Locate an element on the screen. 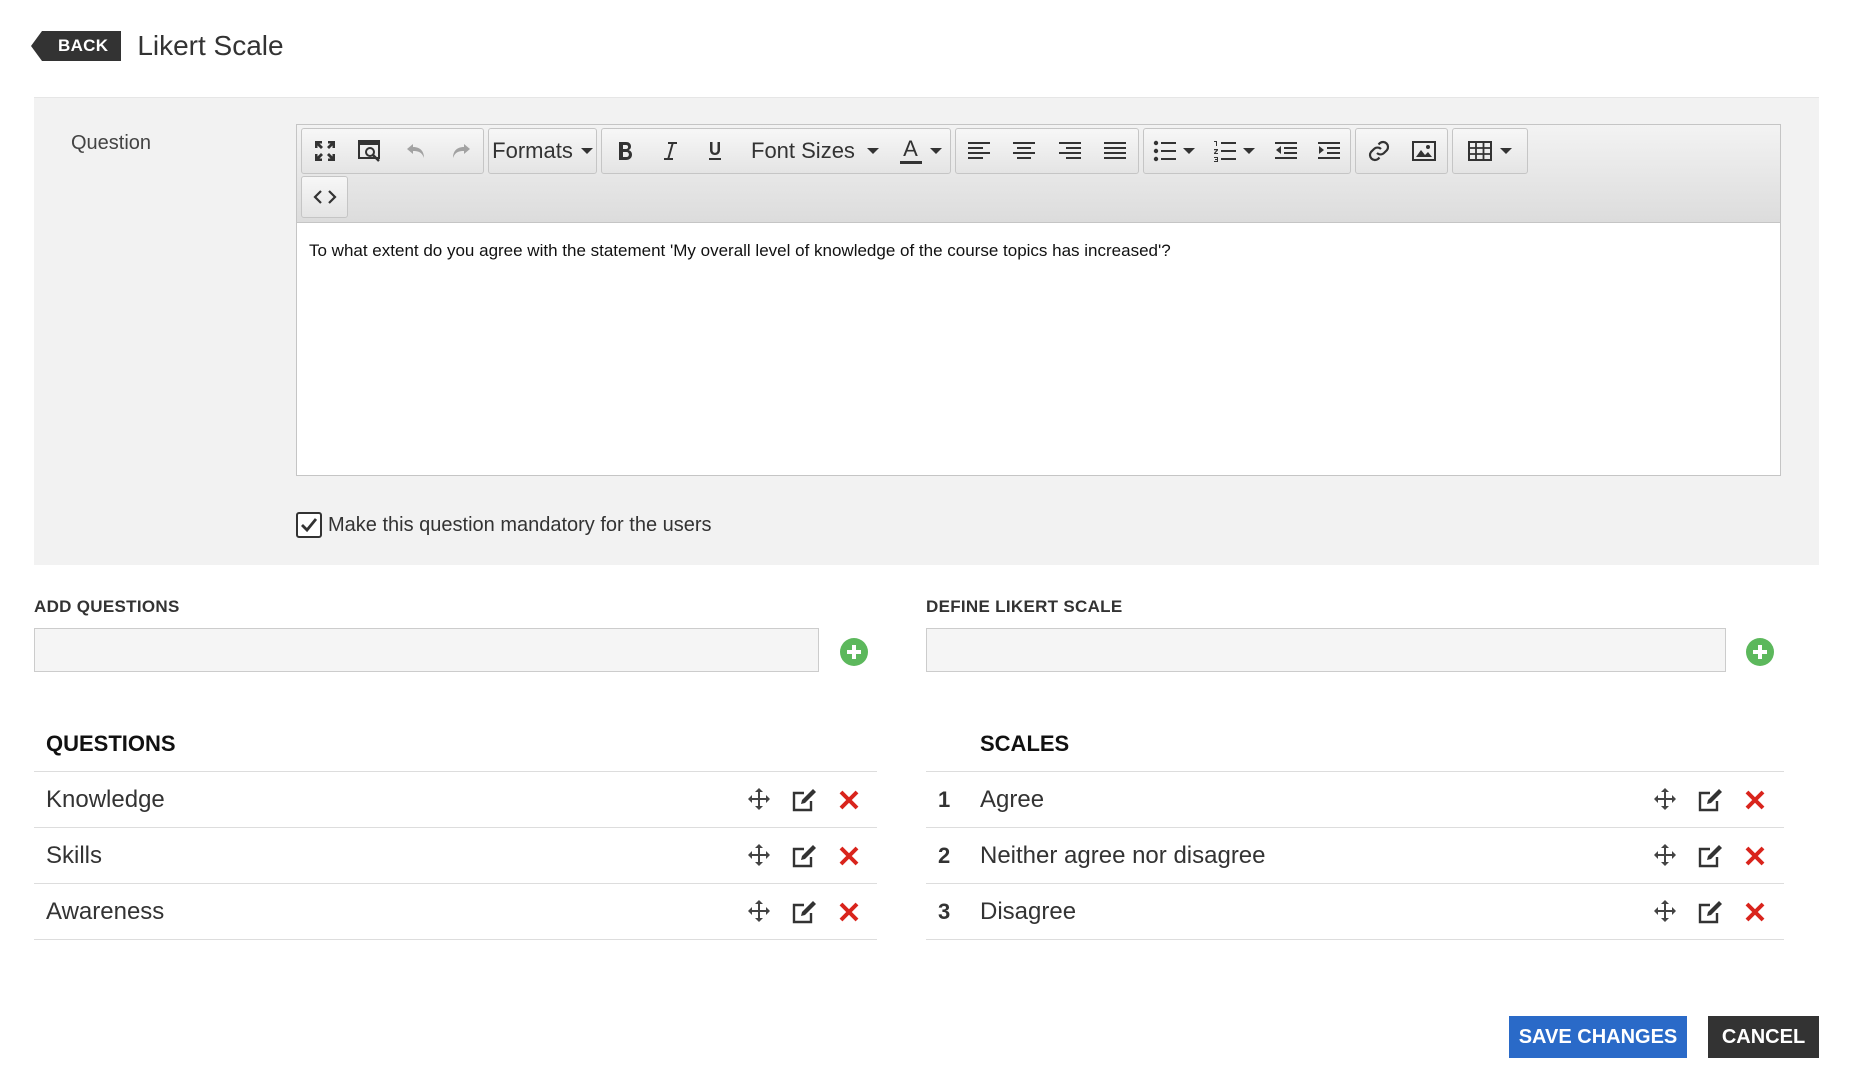 This screenshot has width=1858, height=1088. add-question-plus-icon is located at coordinates (854, 652).